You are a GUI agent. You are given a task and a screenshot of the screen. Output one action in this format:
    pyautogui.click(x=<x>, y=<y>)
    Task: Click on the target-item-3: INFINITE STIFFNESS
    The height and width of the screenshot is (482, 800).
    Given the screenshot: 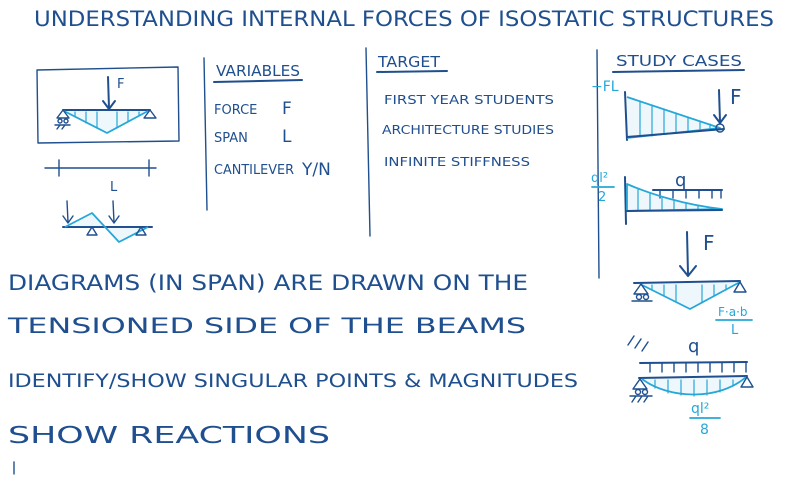 What is the action you would take?
    pyautogui.click(x=457, y=162)
    